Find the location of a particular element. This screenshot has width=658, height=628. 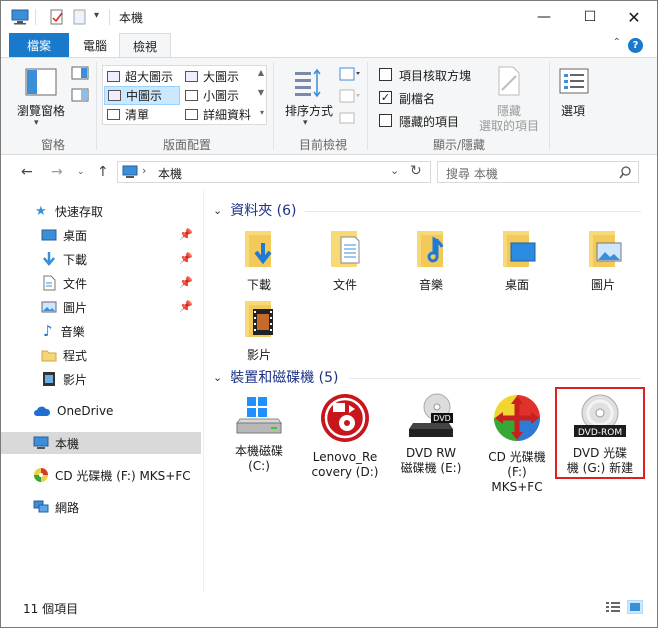

sort-by-icon is located at coordinates (308, 83).